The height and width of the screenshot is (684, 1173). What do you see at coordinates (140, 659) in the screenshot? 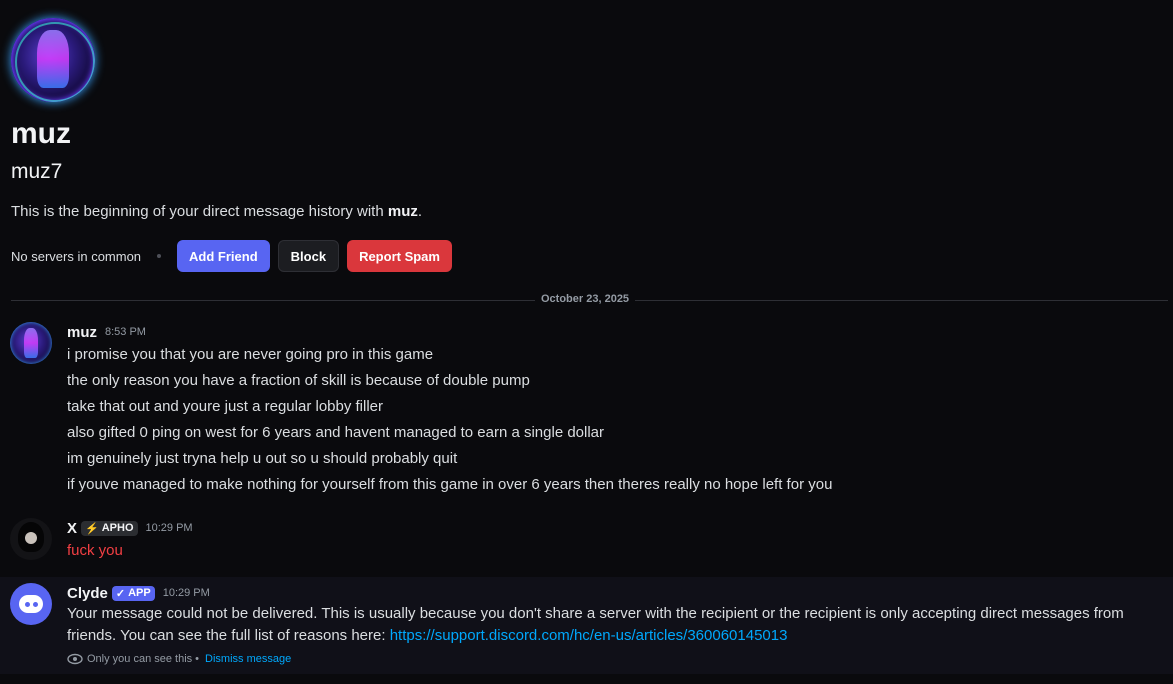
I see `only-you-text: Only you can see this` at bounding box center [140, 659].